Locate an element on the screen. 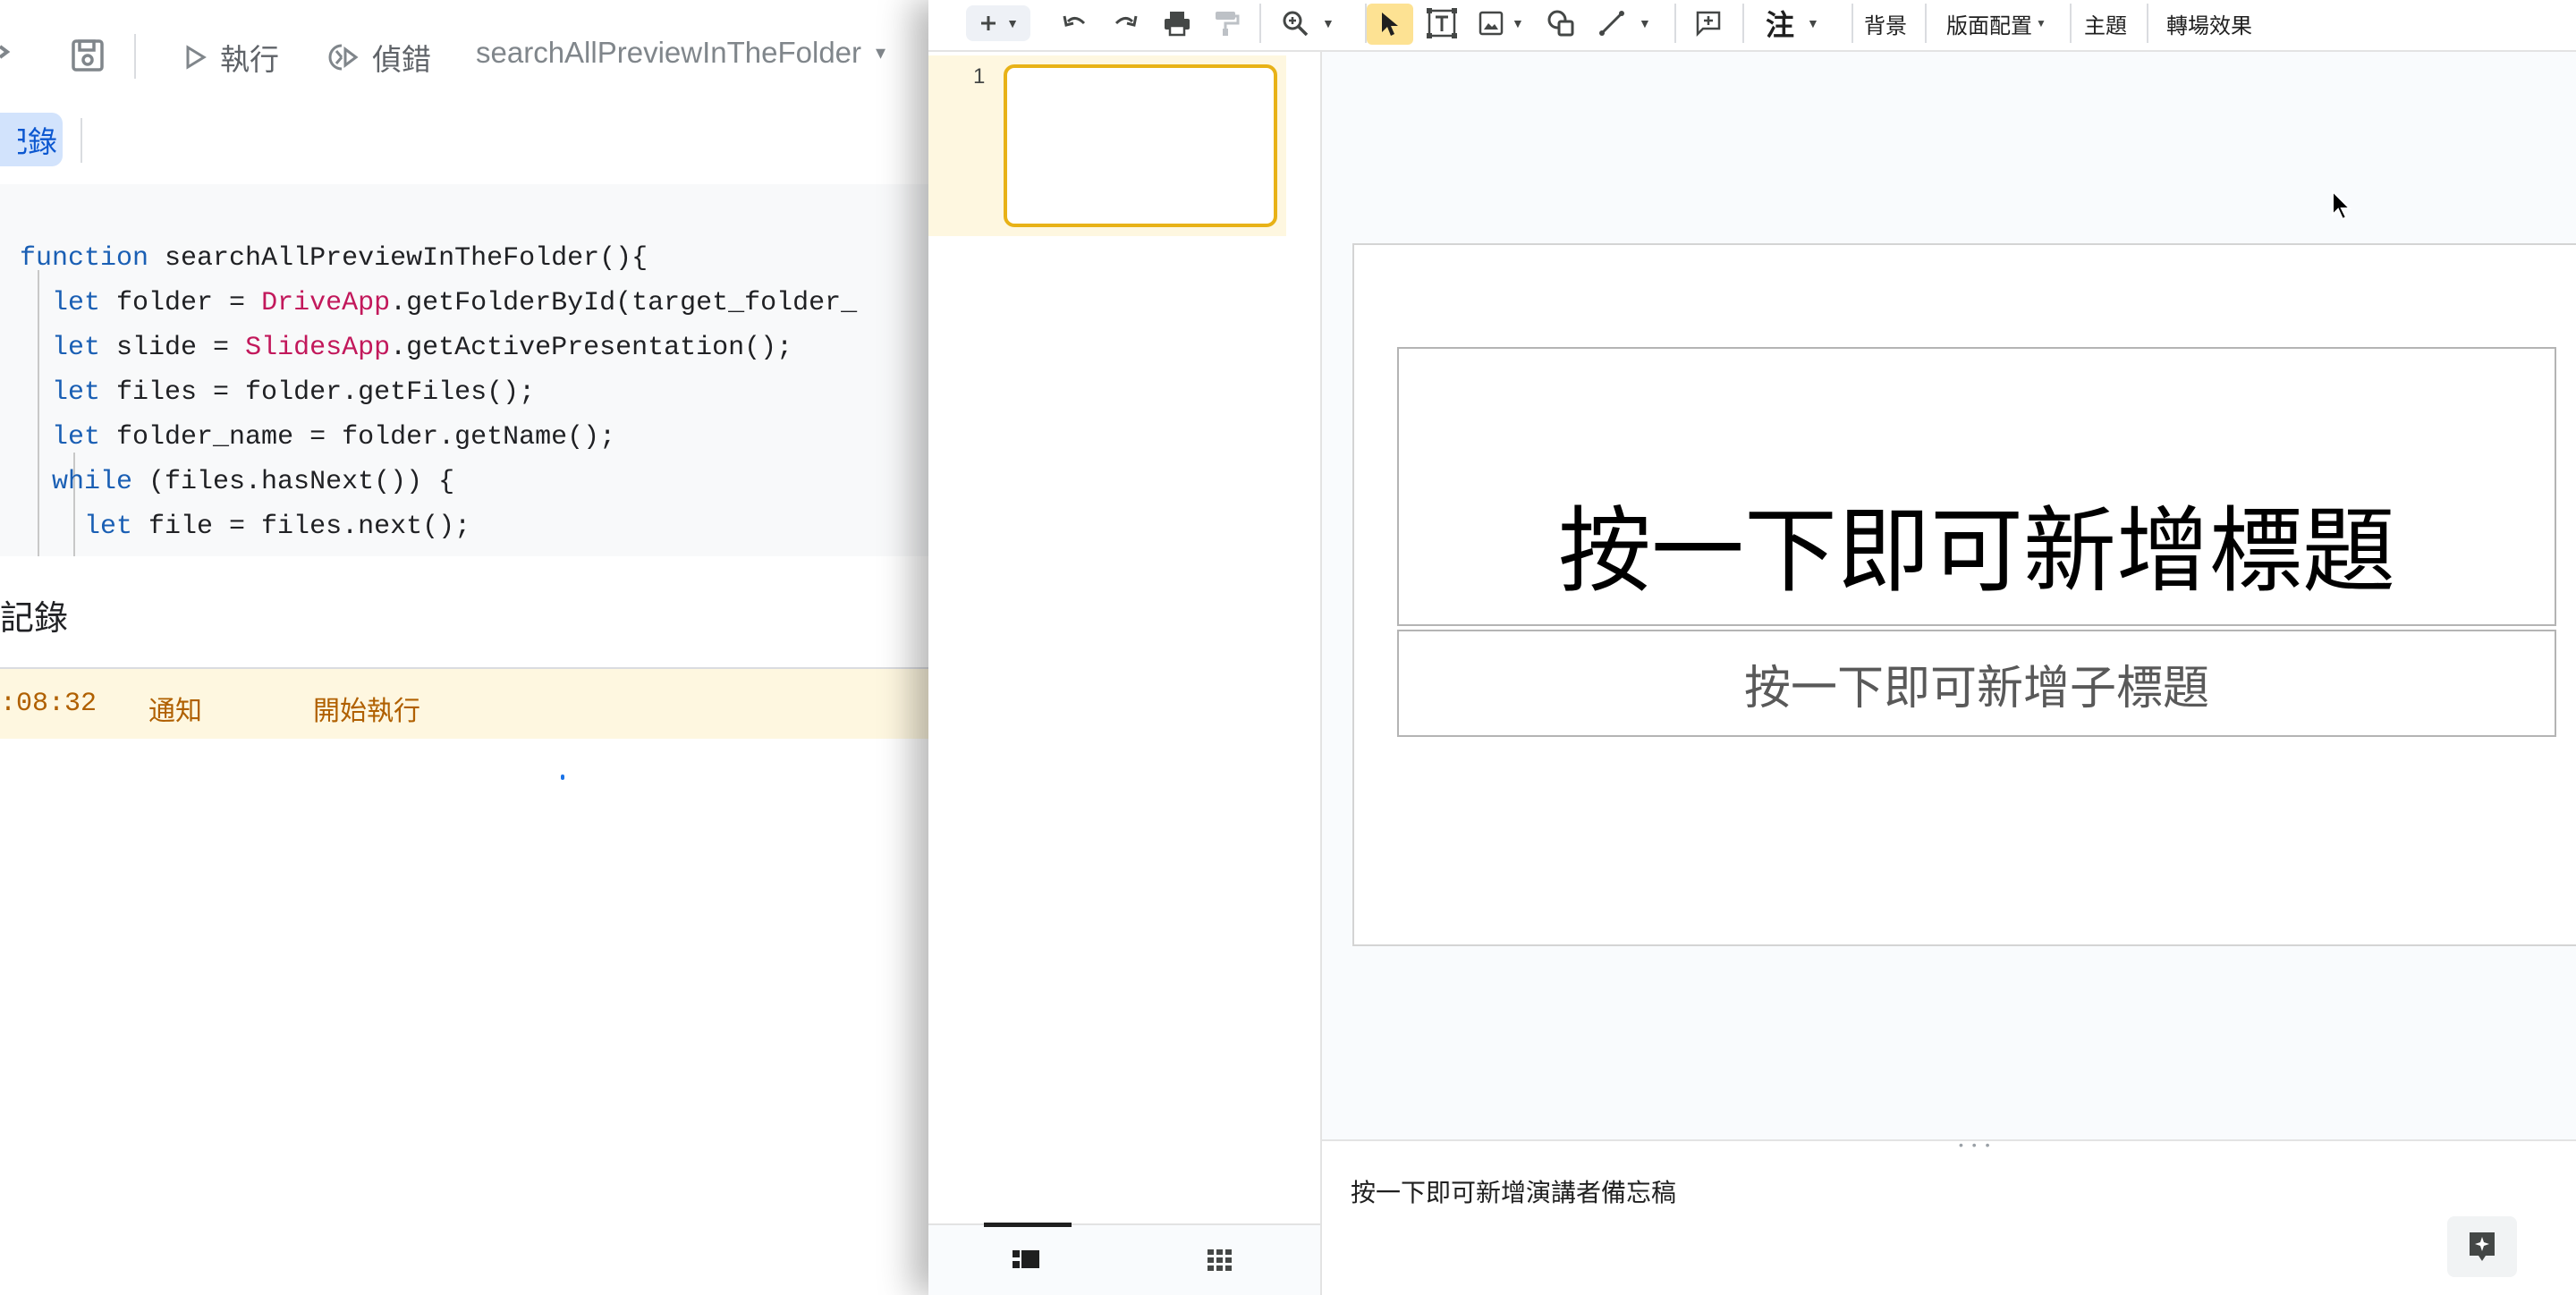 The image size is (2576, 1295). save-icon is located at coordinates (88, 55).